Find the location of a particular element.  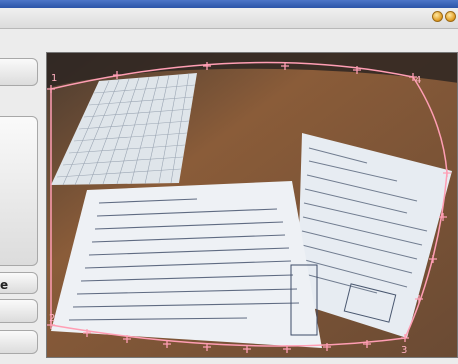

panel-preview-box is located at coordinates (19, 191).